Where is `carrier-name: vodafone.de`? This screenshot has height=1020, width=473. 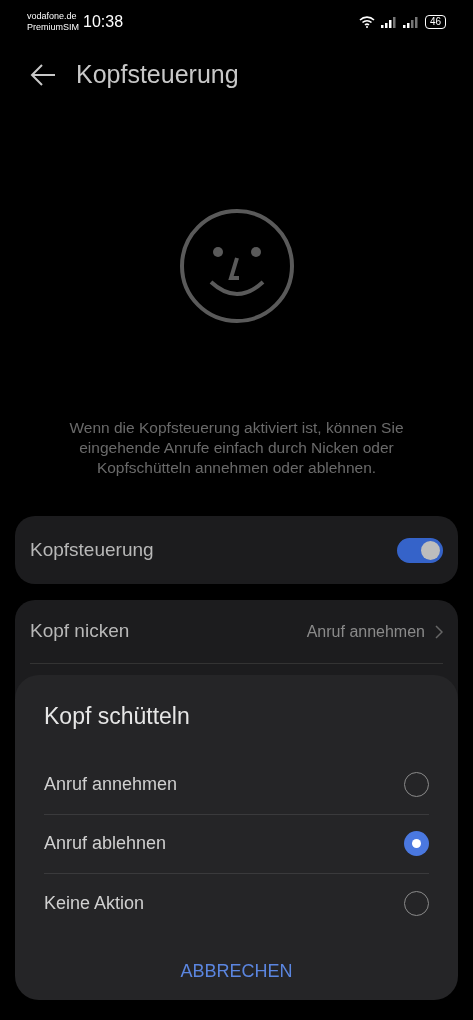 carrier-name: vodafone.de is located at coordinates (52, 16).